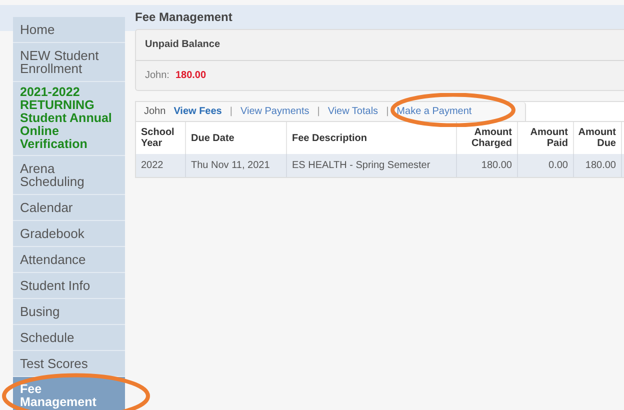 This screenshot has height=410, width=624. What do you see at coordinates (69, 286) in the screenshot?
I see `nav-item: Student Info` at bounding box center [69, 286].